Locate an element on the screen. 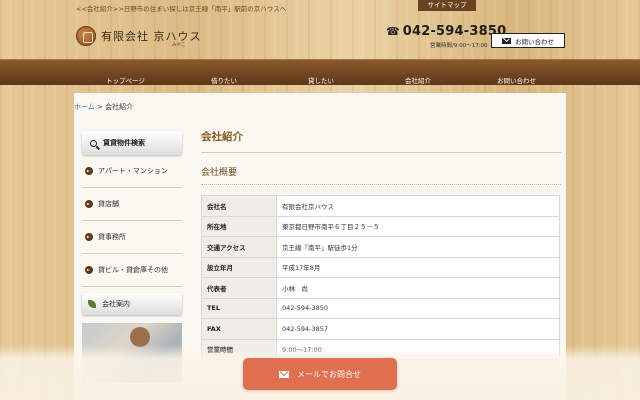 This screenshot has height=400, width=640. sidebar-company-label: 会社案内 is located at coordinates (116, 304).